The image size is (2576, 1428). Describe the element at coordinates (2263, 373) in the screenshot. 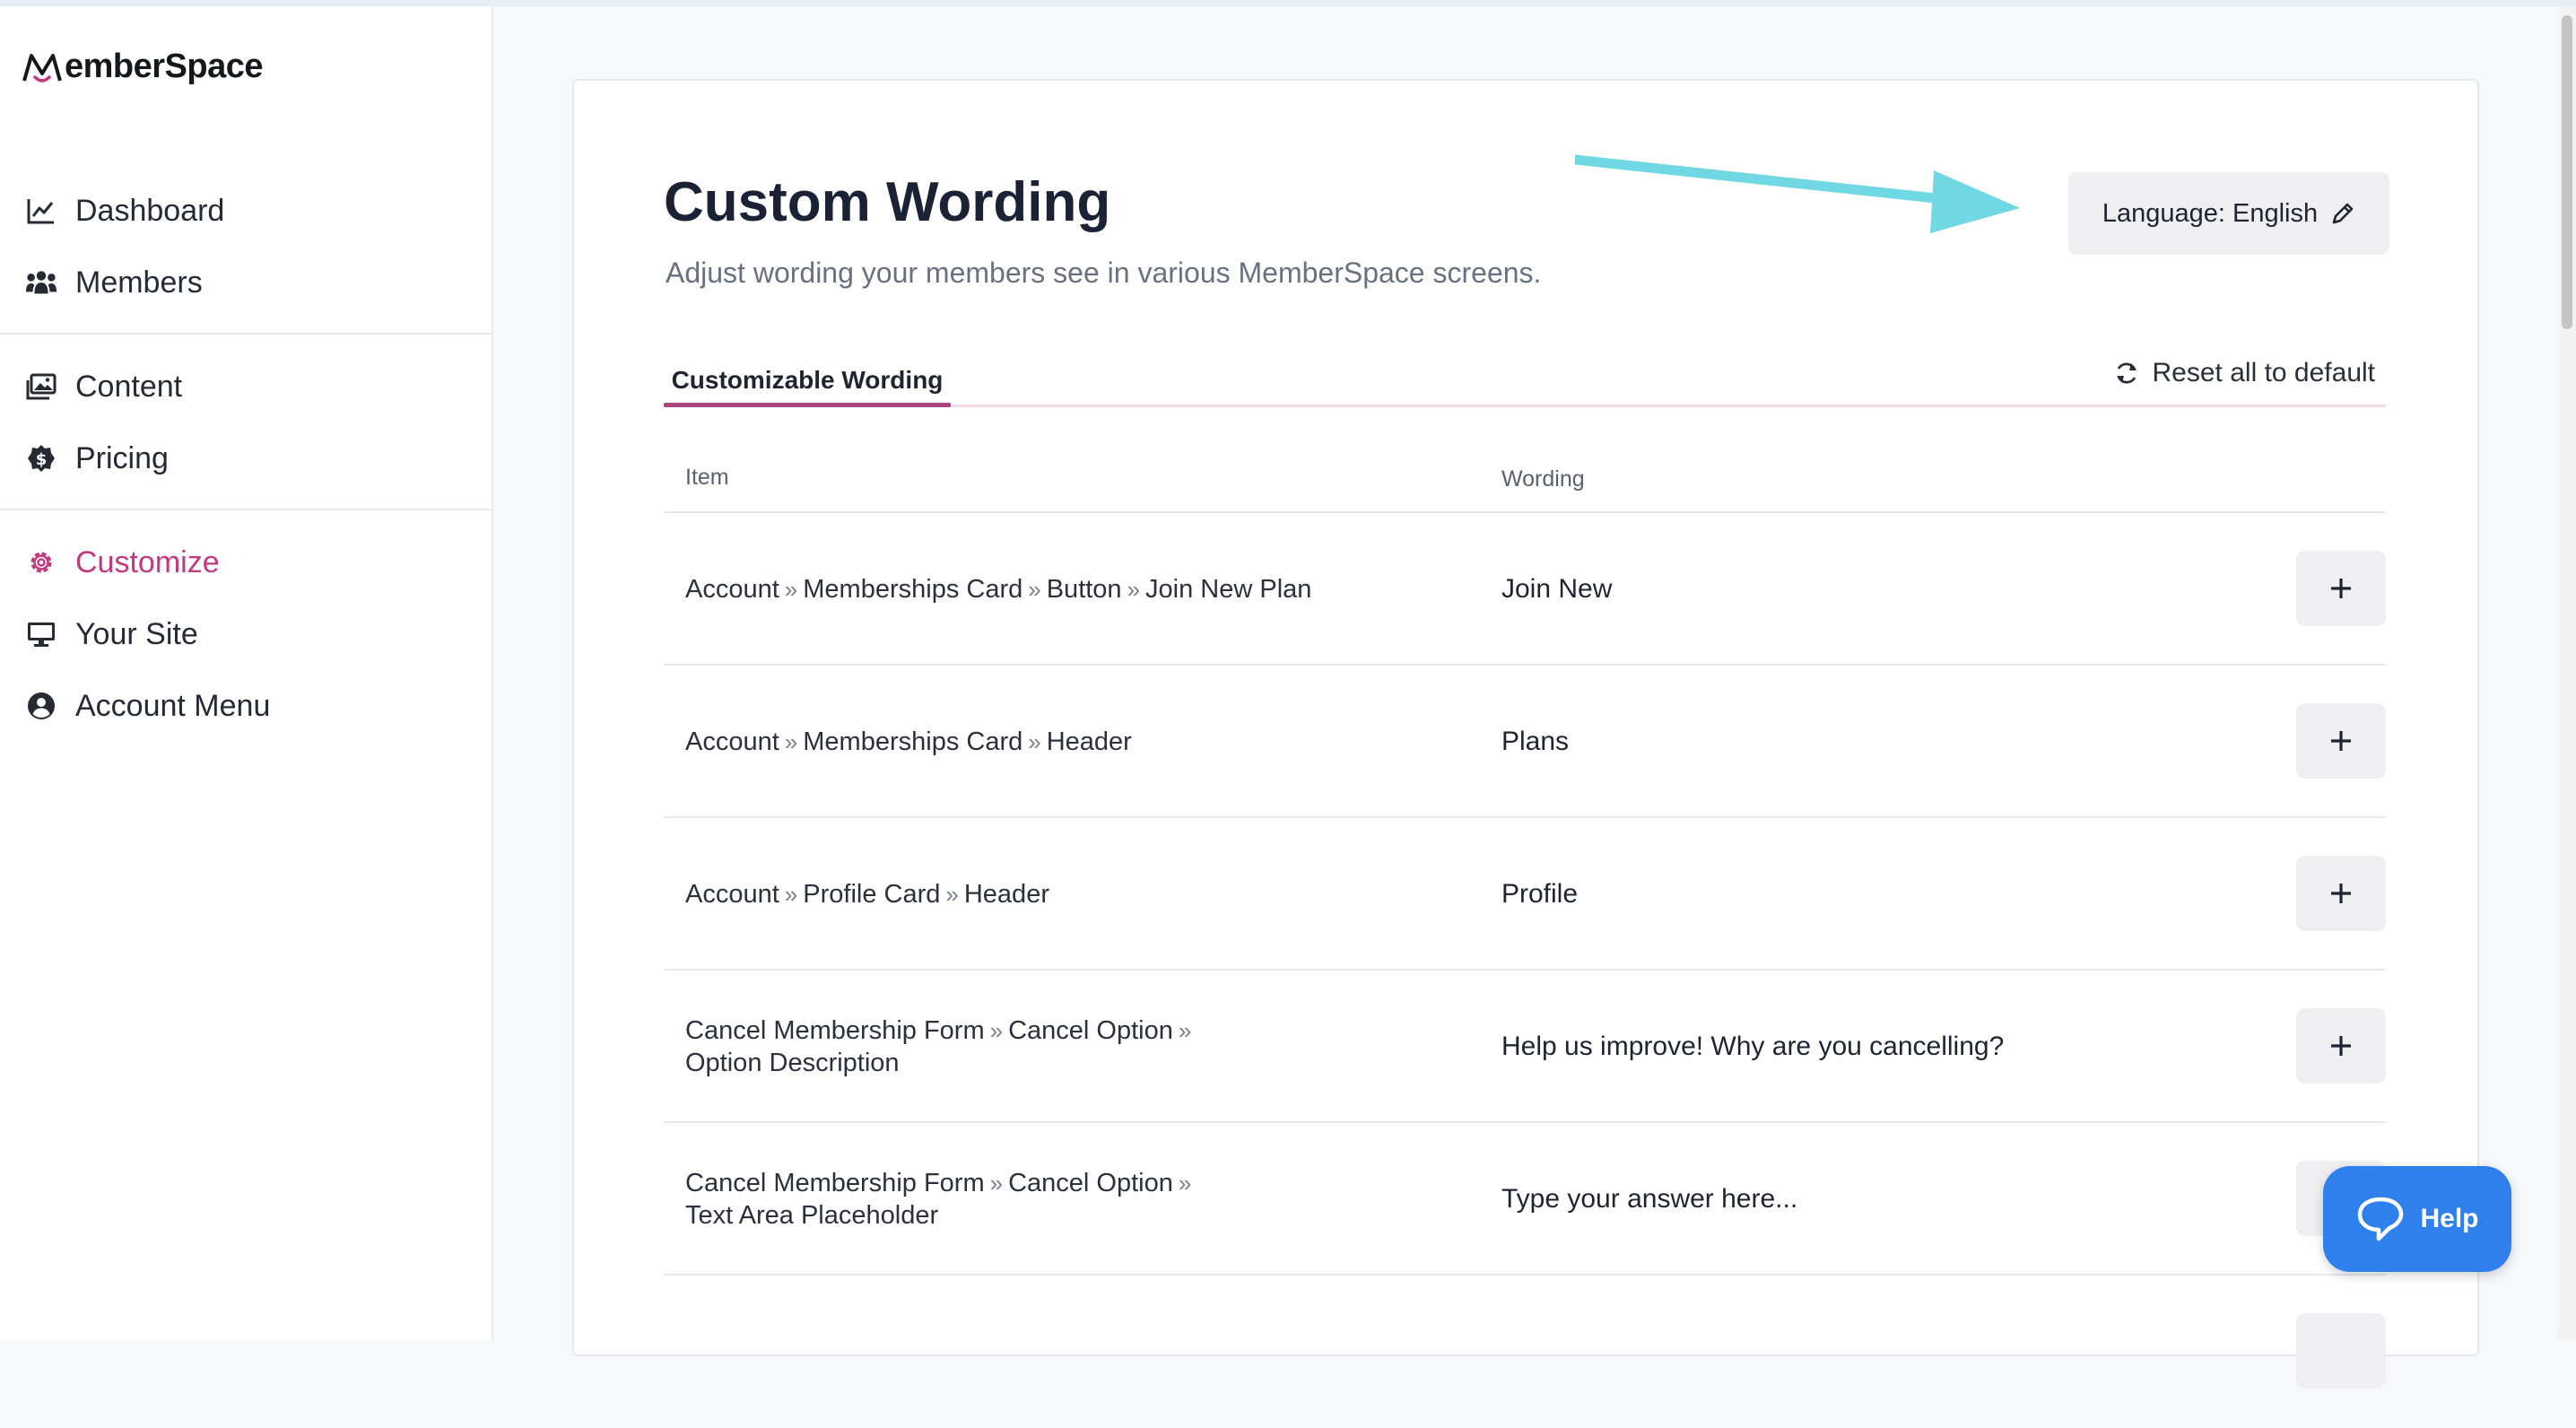

I see `reset-label: Reset all to default` at that location.